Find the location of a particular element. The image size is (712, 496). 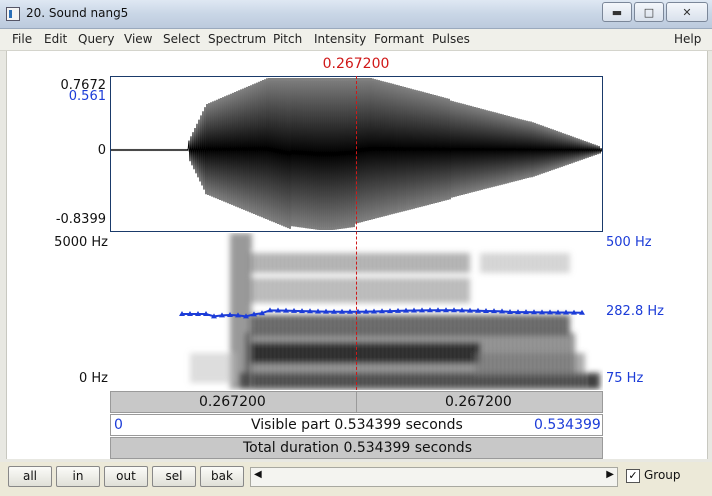

menu-pulses: Pulses is located at coordinates (451, 39).